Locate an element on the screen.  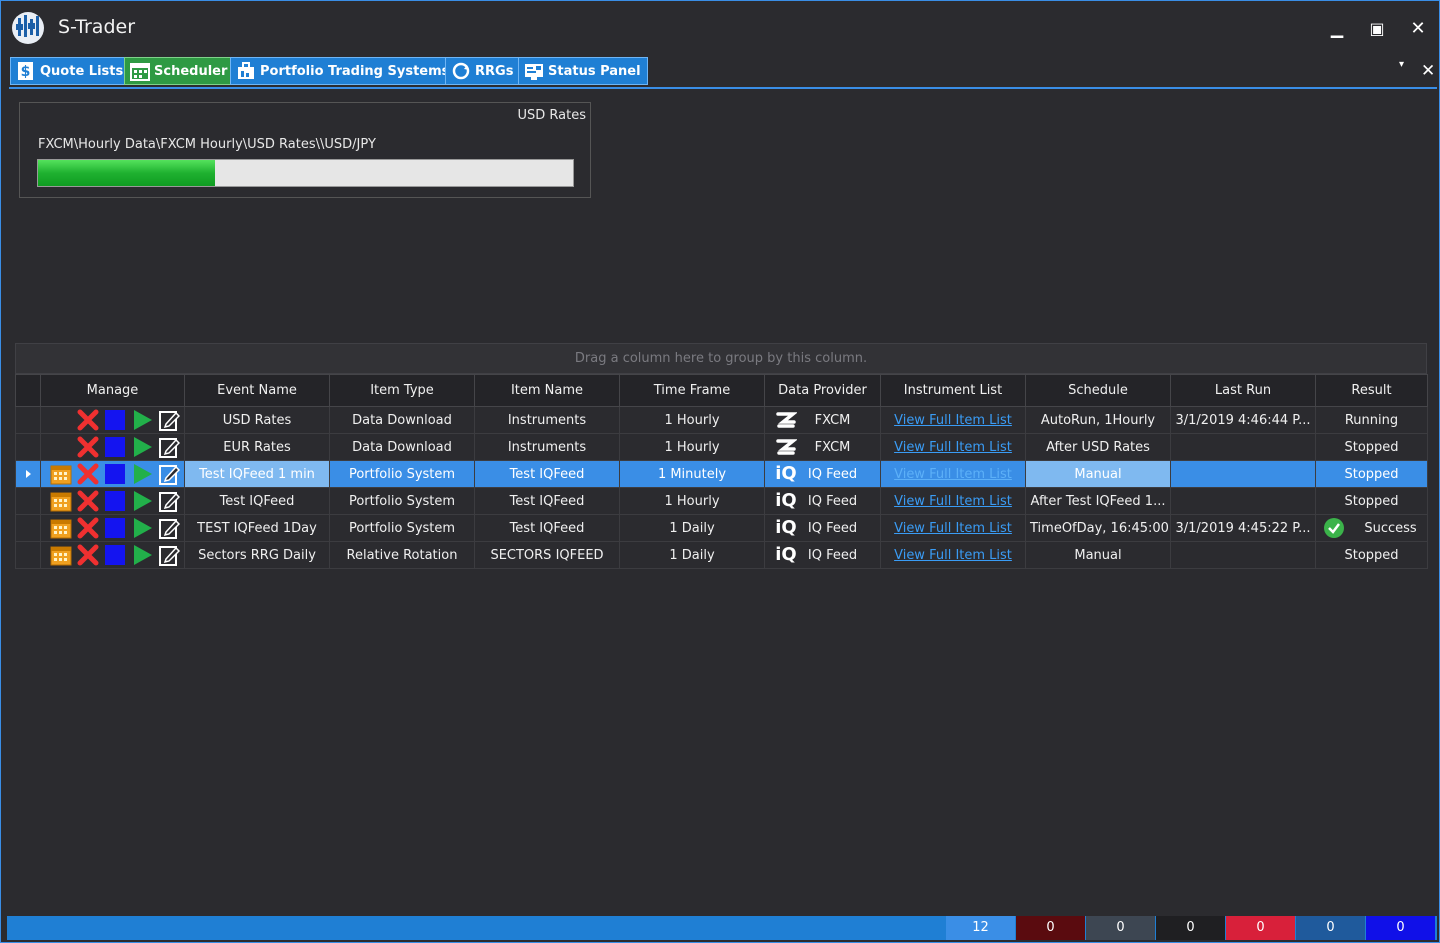
schedule-cell: TimeOfDay, 16:45:00 is located at coordinates (1098, 528).